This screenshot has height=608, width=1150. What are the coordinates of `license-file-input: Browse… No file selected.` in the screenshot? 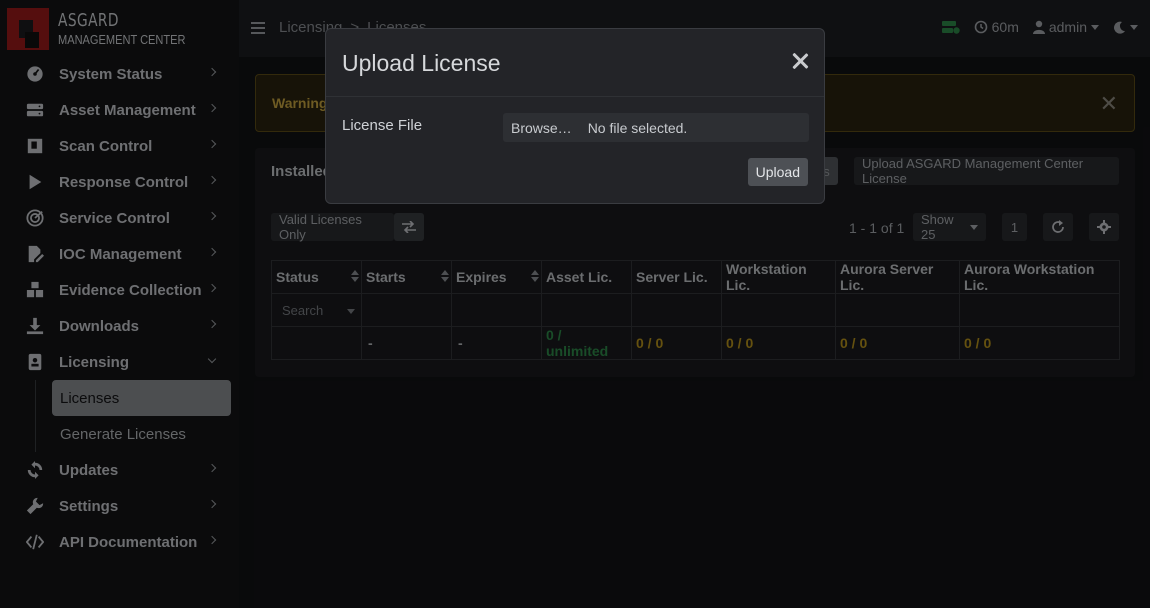 It's located at (656, 127).